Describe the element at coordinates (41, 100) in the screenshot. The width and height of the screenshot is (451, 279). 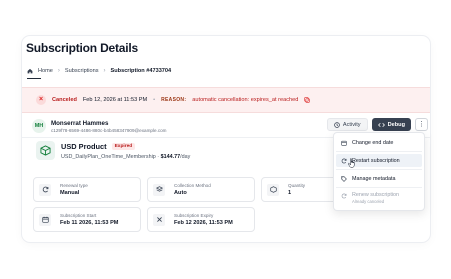
I see `x-circle-icon: ×` at that location.